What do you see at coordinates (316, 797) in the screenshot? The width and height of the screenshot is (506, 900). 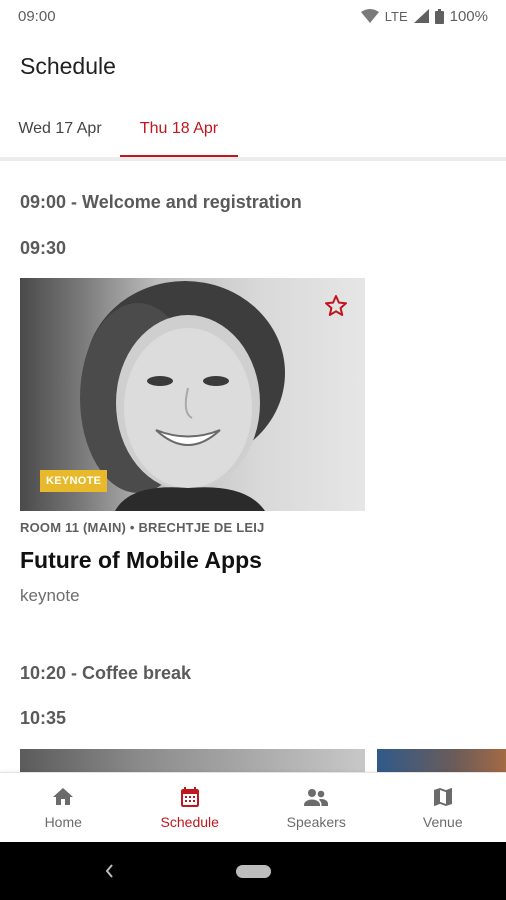 I see `people-icon` at bounding box center [316, 797].